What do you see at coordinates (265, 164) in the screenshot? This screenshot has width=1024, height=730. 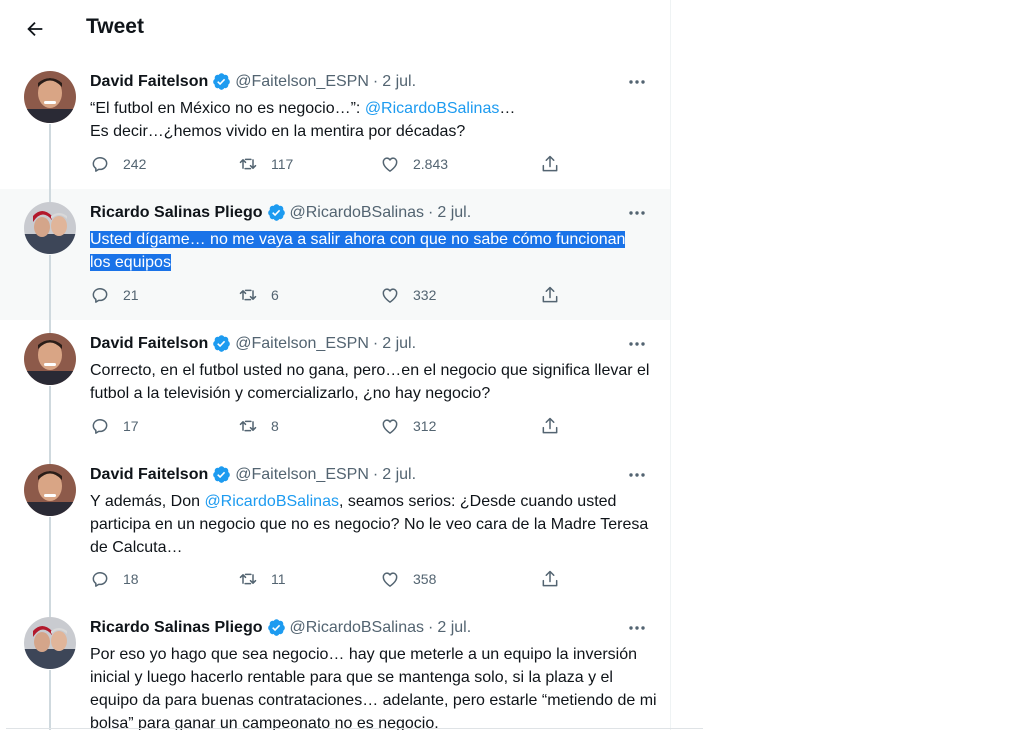 I see `retweet-button: 117` at bounding box center [265, 164].